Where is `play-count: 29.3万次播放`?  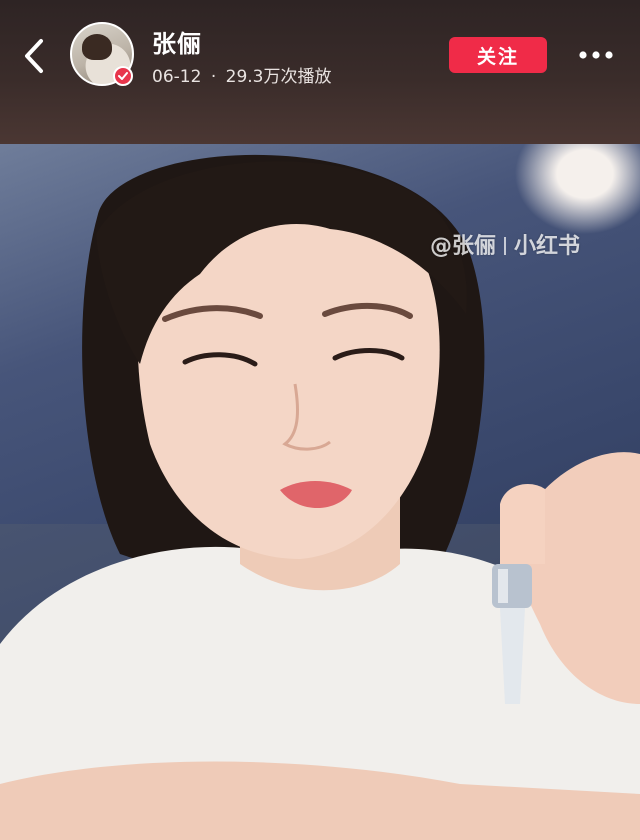
play-count: 29.3万次播放 is located at coordinates (278, 77).